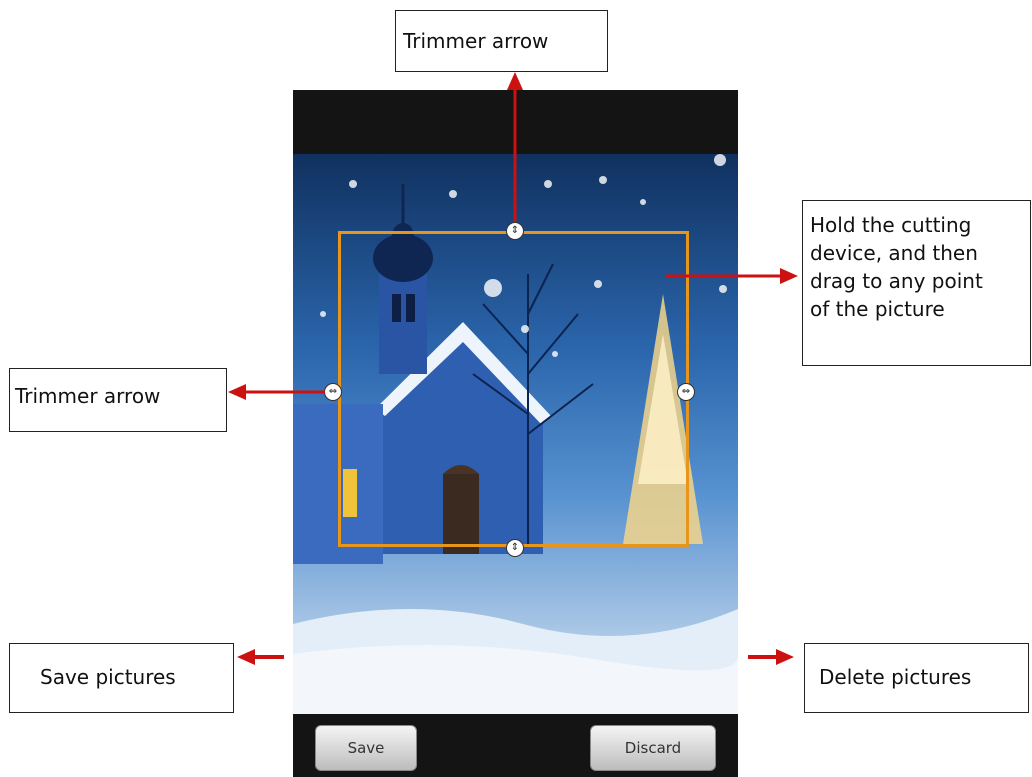  What do you see at coordinates (894, 253) in the screenshot?
I see `callout-hold-line-2: device, and then` at bounding box center [894, 253].